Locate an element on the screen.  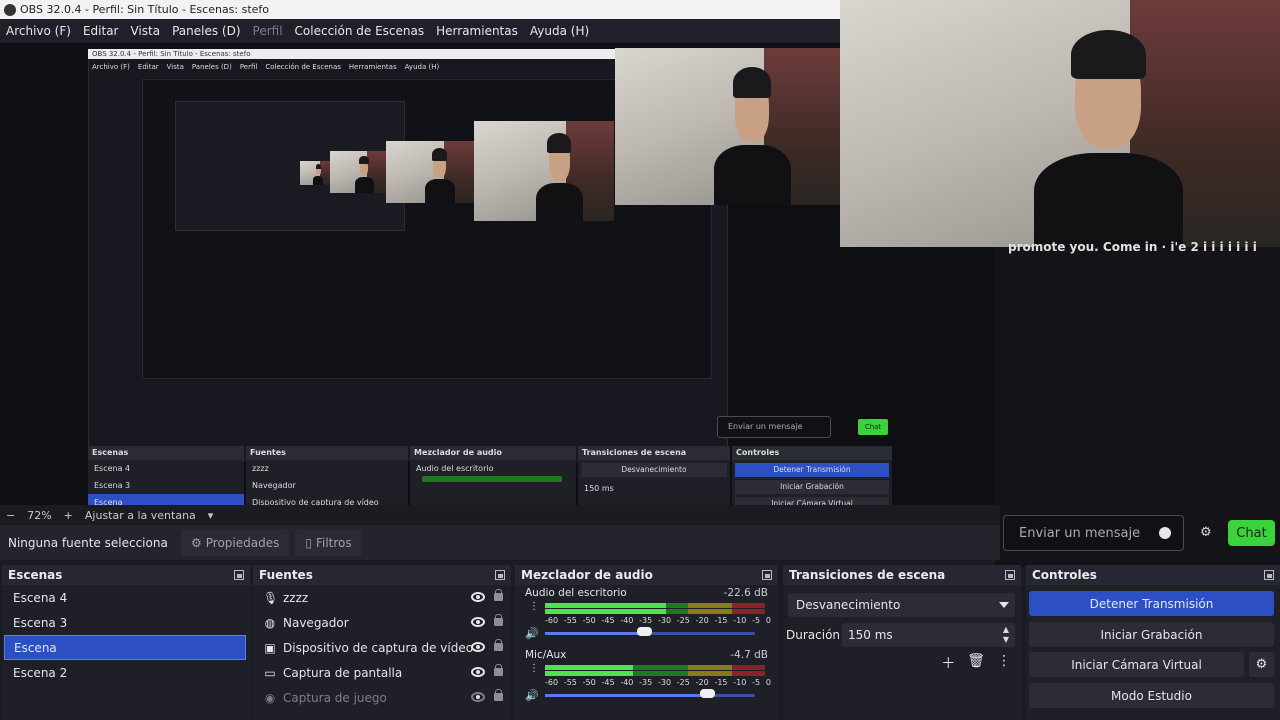
menu-coleccion-escenas: Colección de Escenas is located at coordinates (360, 31).